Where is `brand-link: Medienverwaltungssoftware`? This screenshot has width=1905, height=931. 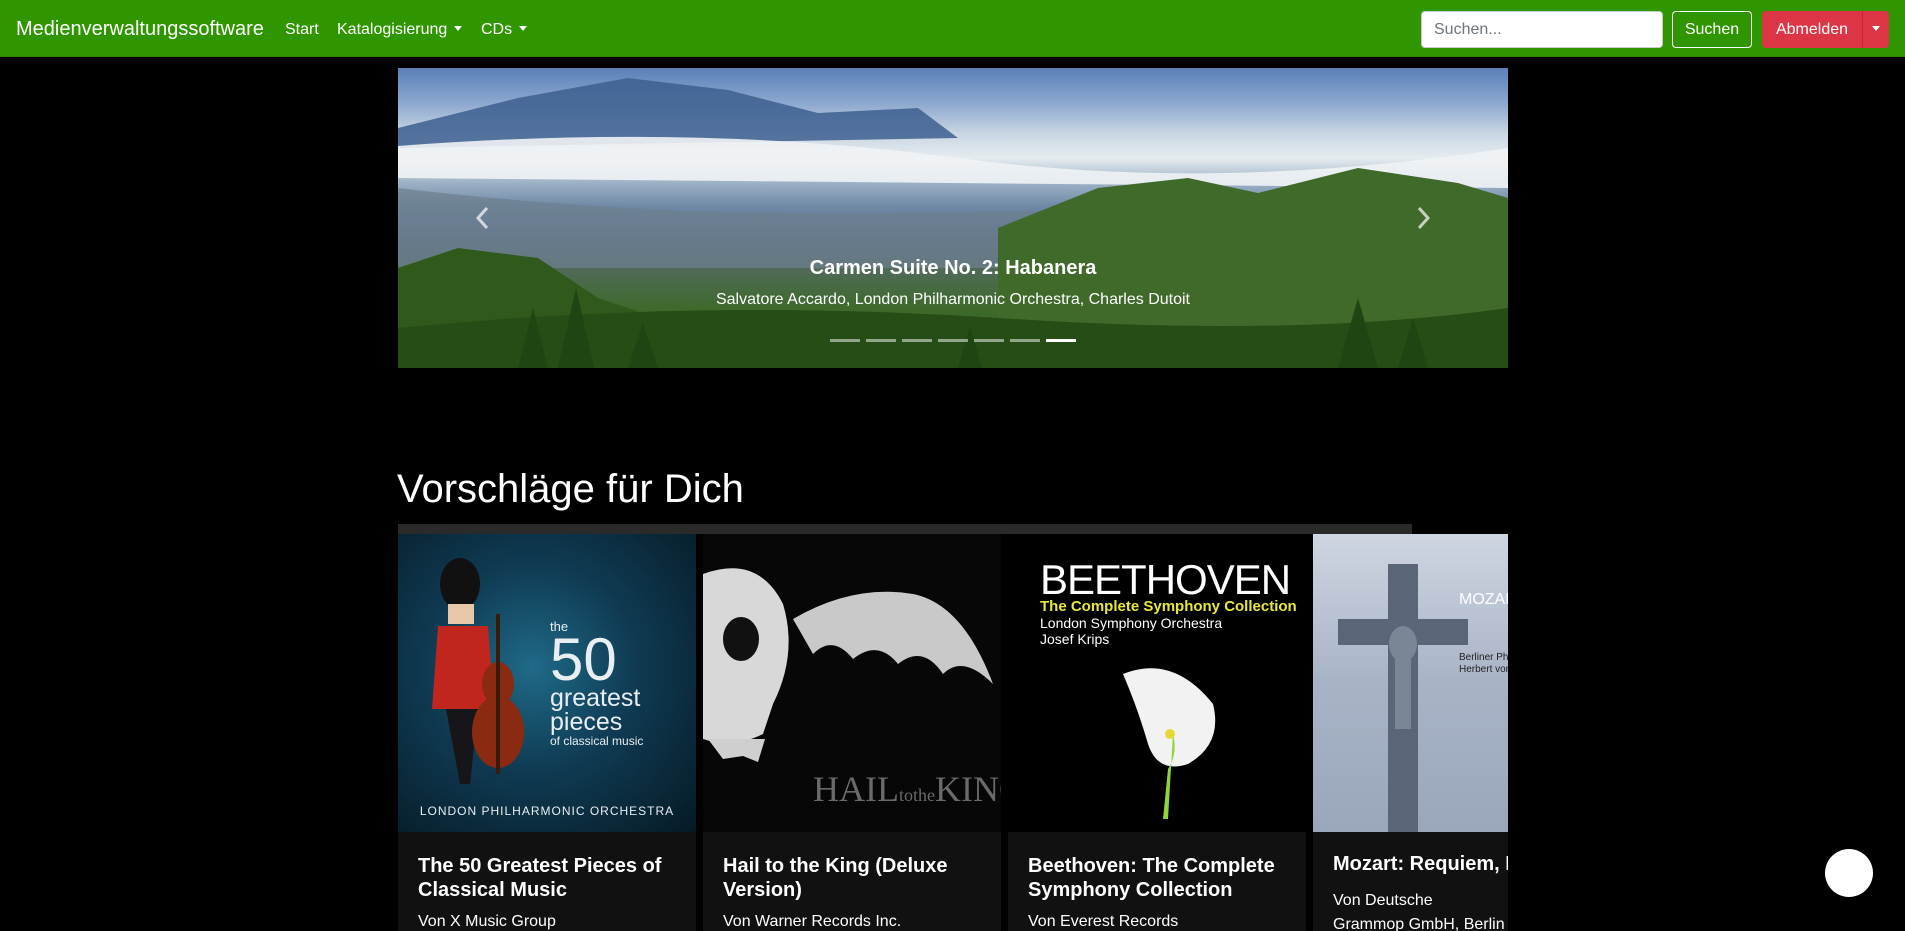
brand-link: Medienverwaltungssoftware is located at coordinates (140, 29).